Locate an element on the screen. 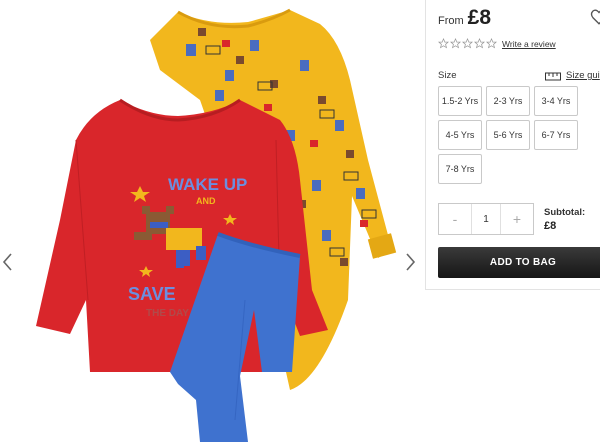  size-option: 5-6 Yrs is located at coordinates (508, 135).